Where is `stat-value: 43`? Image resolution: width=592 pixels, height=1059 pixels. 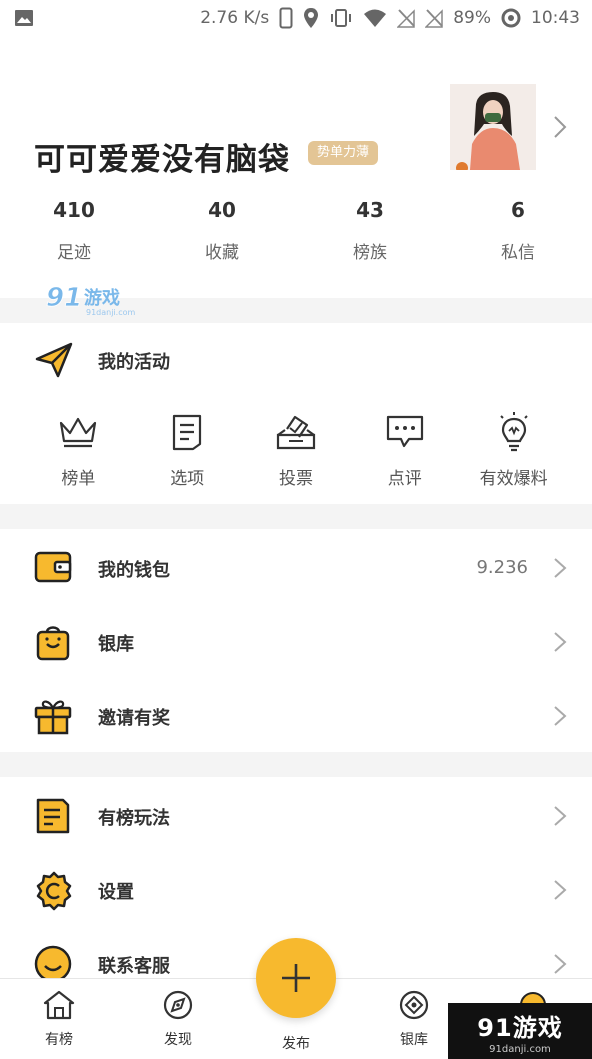 stat-value: 43 is located at coordinates (370, 210).